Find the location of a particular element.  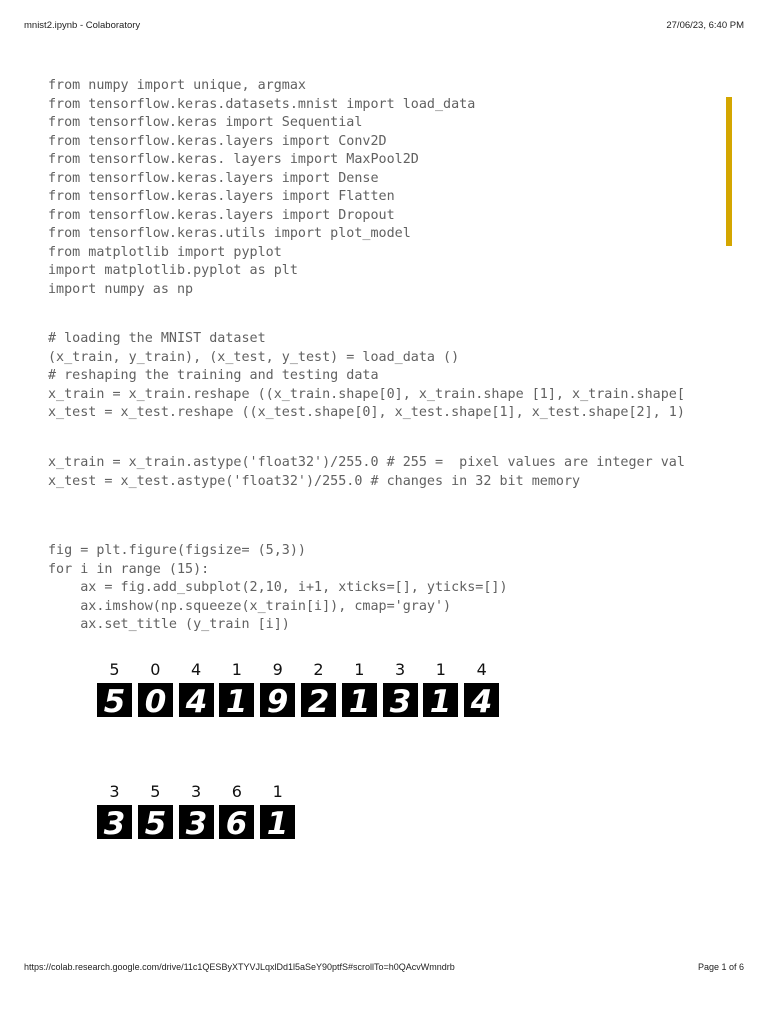

code-line: from numpy import unique, argmax is located at coordinates (177, 85).